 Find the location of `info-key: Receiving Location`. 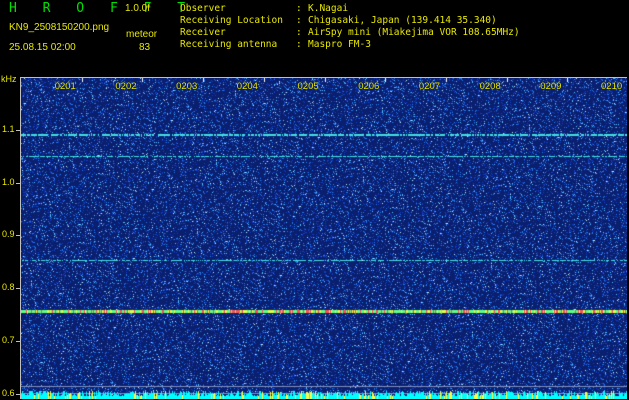

info-key: Receiving Location is located at coordinates (231, 20).